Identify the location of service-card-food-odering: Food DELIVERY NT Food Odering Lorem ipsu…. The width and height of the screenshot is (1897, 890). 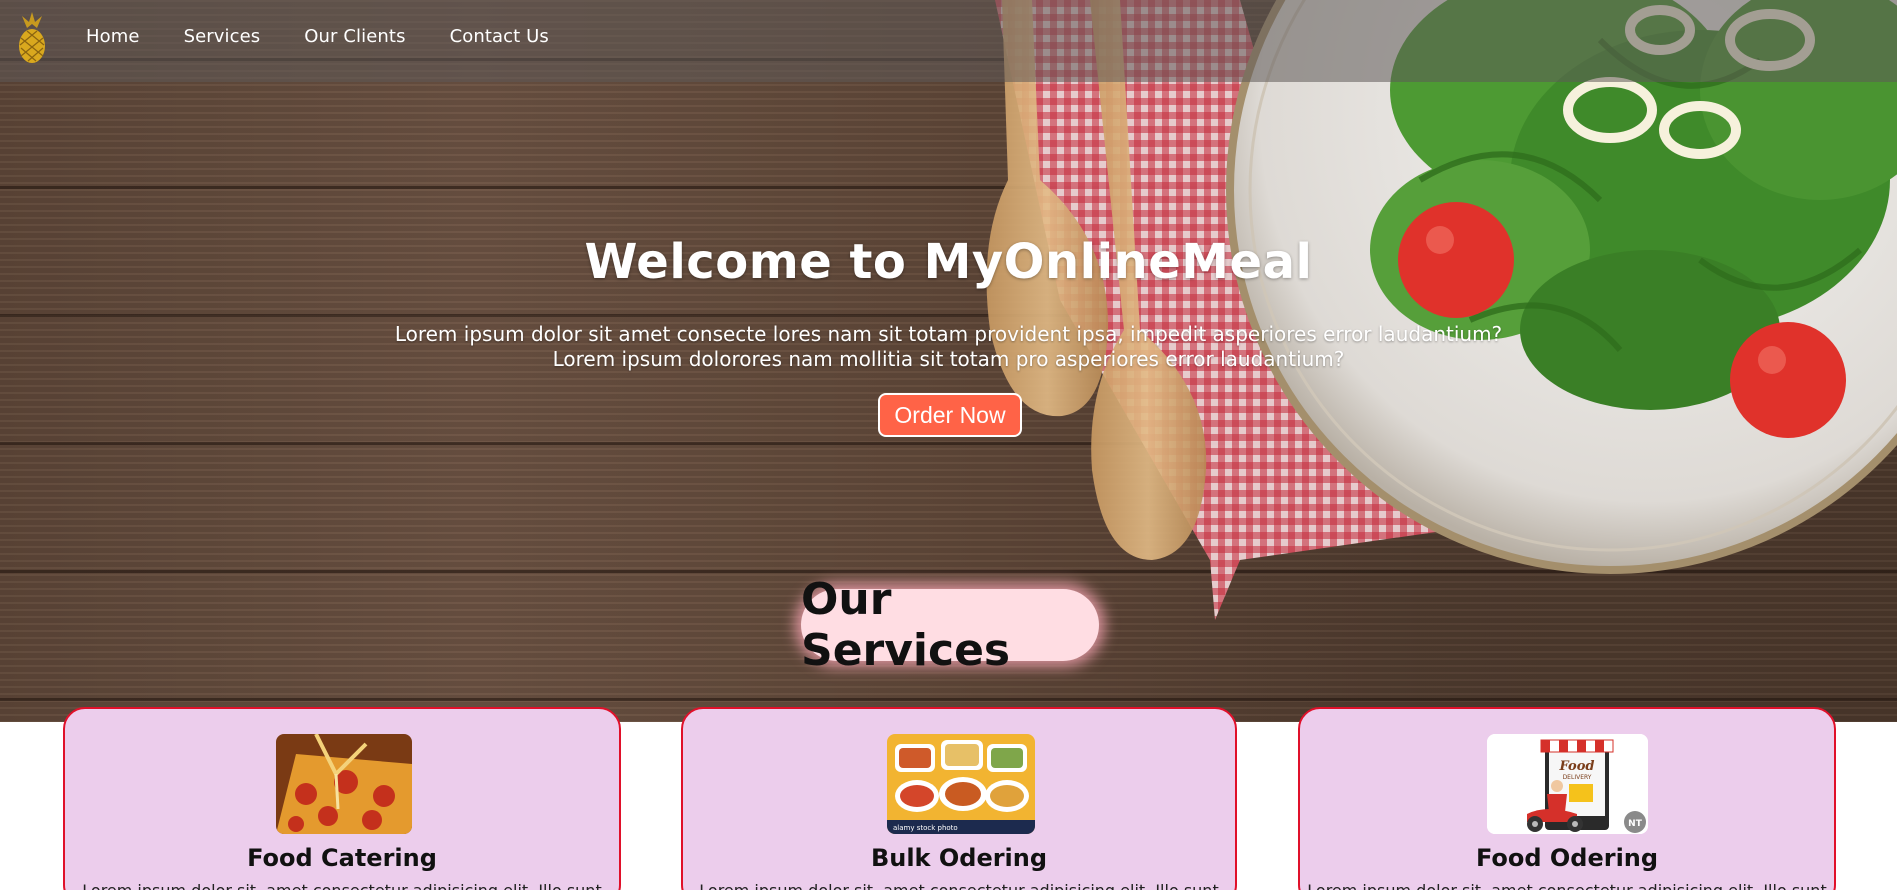
(1567, 798).